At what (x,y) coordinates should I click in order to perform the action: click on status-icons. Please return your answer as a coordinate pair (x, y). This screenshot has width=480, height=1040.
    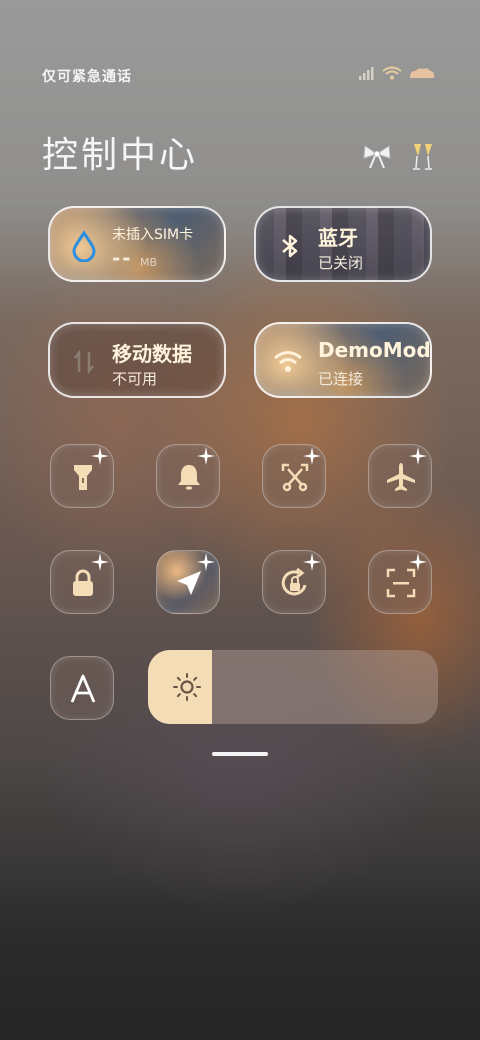
    Looking at the image, I should click on (397, 73).